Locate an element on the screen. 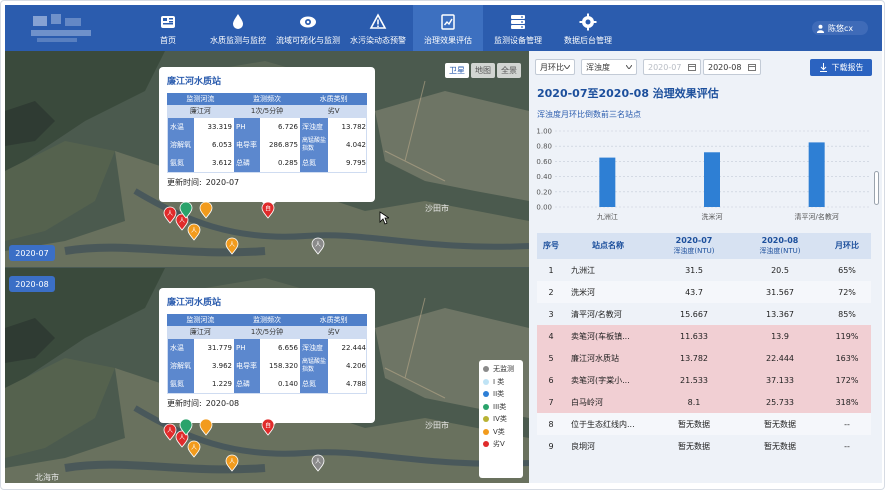 The image size is (885, 490). nav-item-3: 水污染动态预警 is located at coordinates (378, 28).